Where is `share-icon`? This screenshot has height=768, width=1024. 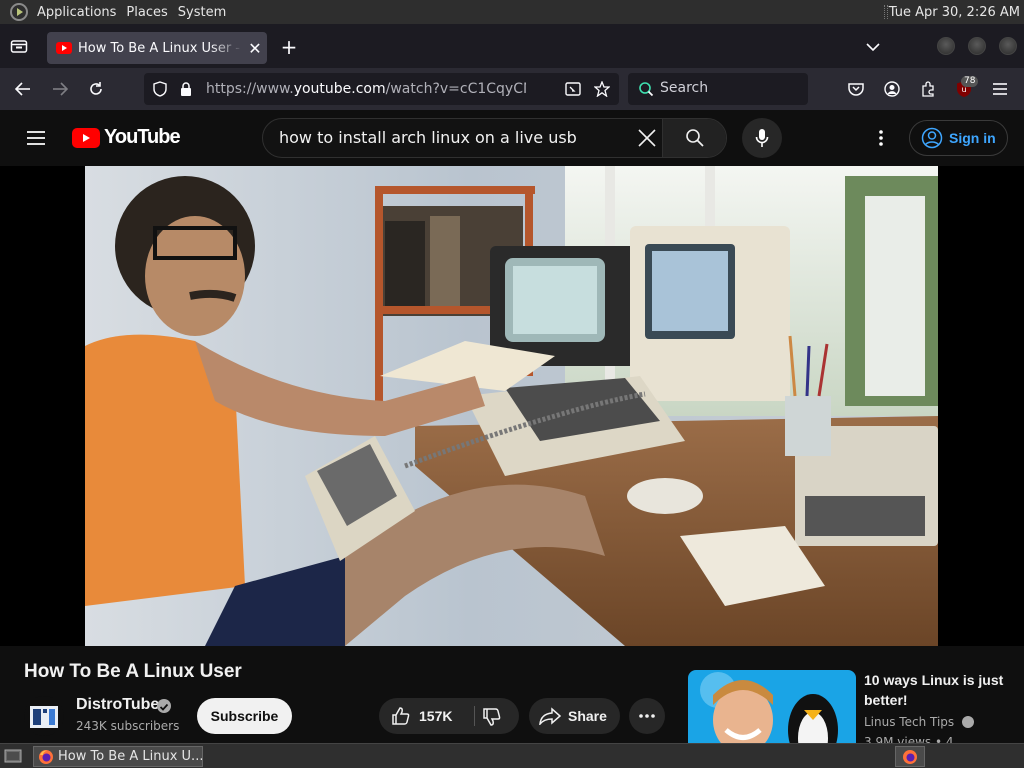
share-icon is located at coordinates (550, 716).